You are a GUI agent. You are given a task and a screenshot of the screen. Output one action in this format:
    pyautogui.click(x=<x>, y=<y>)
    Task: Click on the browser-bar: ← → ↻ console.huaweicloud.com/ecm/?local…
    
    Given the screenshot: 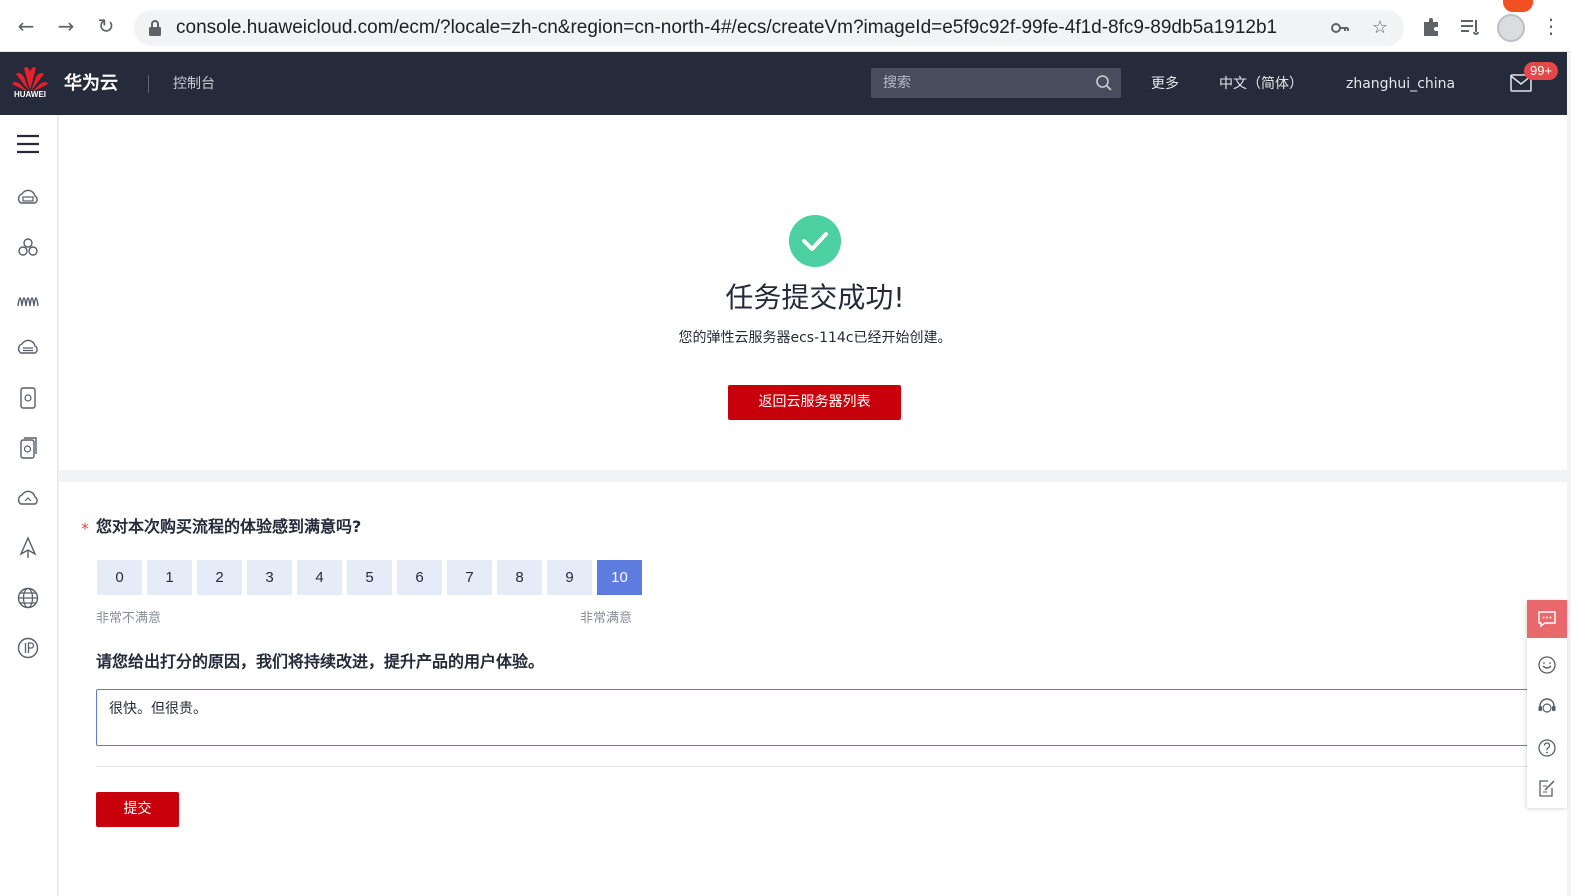 What is the action you would take?
    pyautogui.click(x=785, y=26)
    